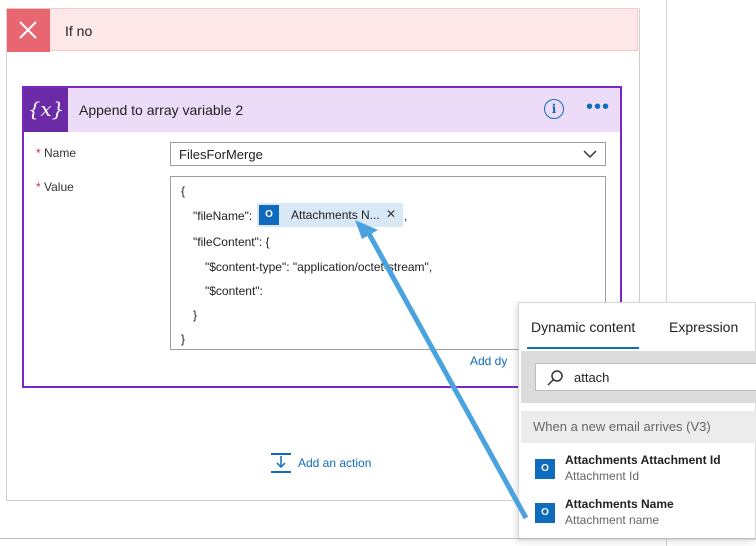 This screenshot has width=756, height=546. Describe the element at coordinates (223, 216) in the screenshot. I see `code-line: "fileName":` at that location.